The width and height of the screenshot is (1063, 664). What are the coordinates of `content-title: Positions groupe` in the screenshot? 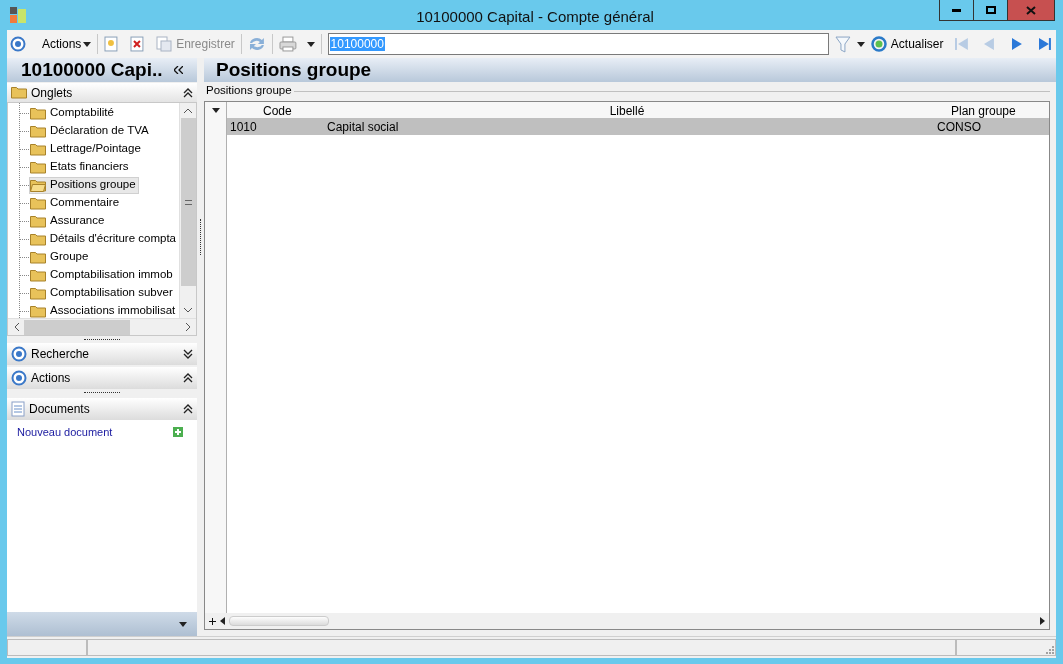 It's located at (294, 69).